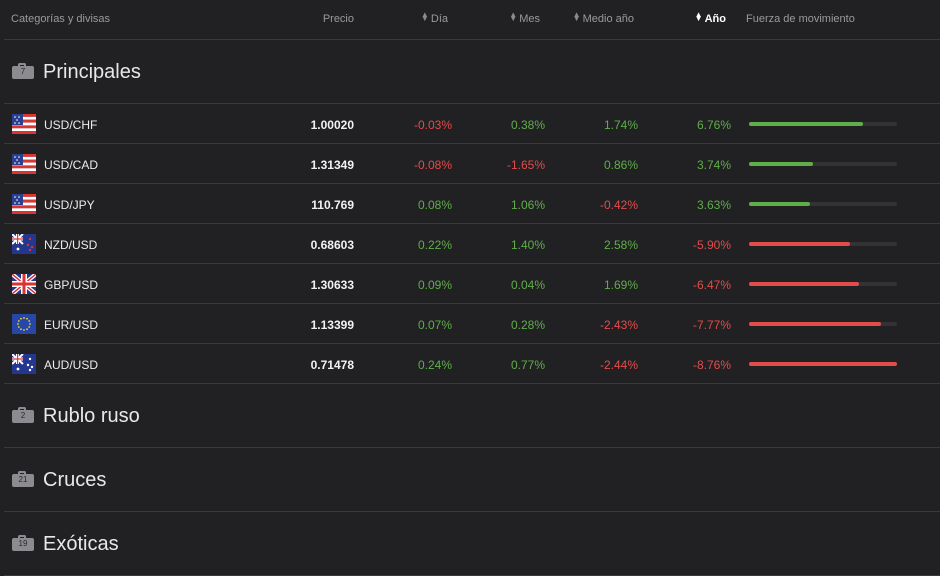 Image resolution: width=940 pixels, height=576 pixels. What do you see at coordinates (527, 325) in the screenshot?
I see `month-change: 0.28%` at bounding box center [527, 325].